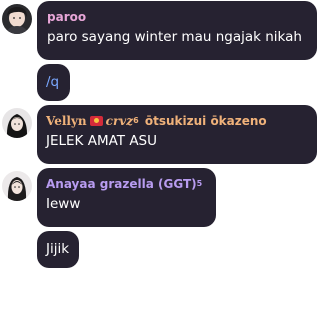 The height and width of the screenshot is (319, 320). I want to click on red-flag-icon, so click(96, 121).